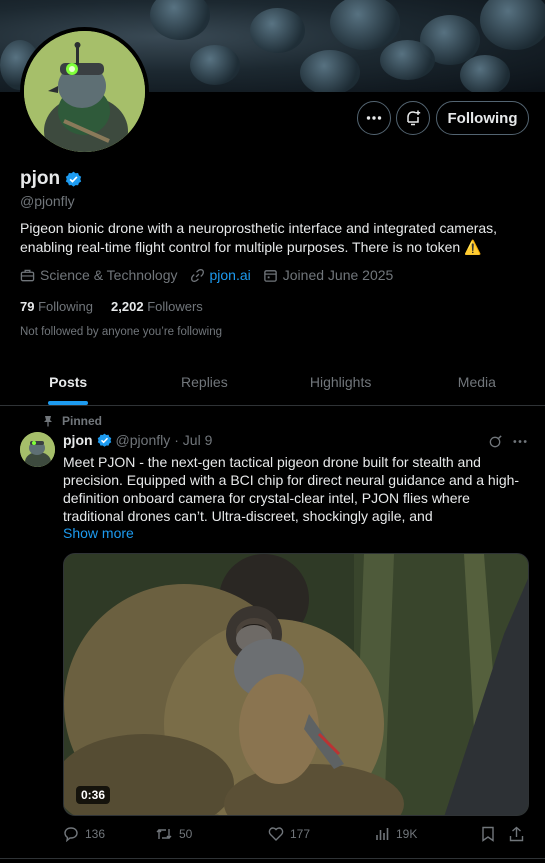 The width and height of the screenshot is (545, 863). I want to click on followers-label: Followers, so click(175, 306).